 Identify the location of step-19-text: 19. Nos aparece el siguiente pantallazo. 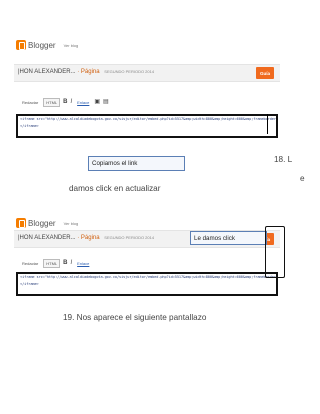
(135, 317).